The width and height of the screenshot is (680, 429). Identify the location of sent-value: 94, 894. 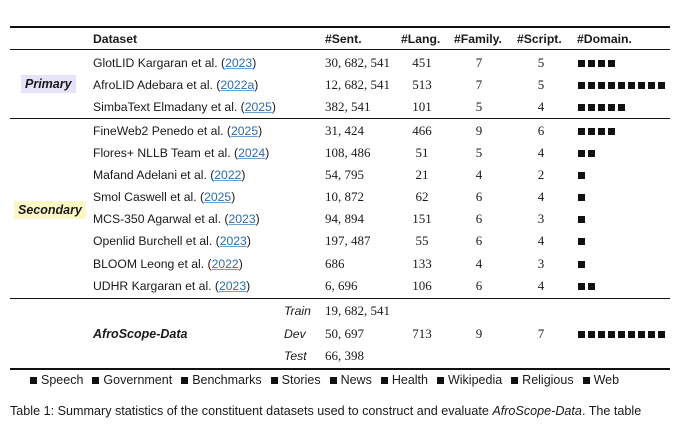
(344, 218).